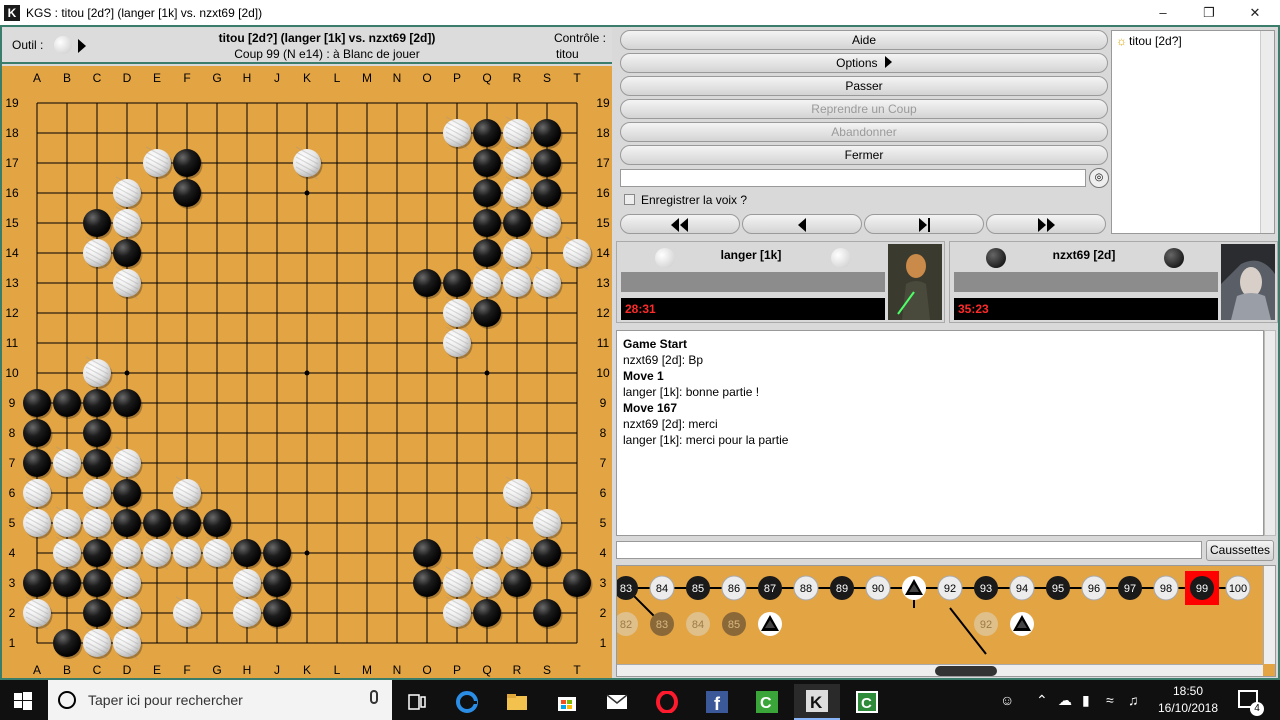 This screenshot has width=1280, height=720. Describe the element at coordinates (1130, 588) in the screenshot. I see `tree-move-node: 97` at that location.